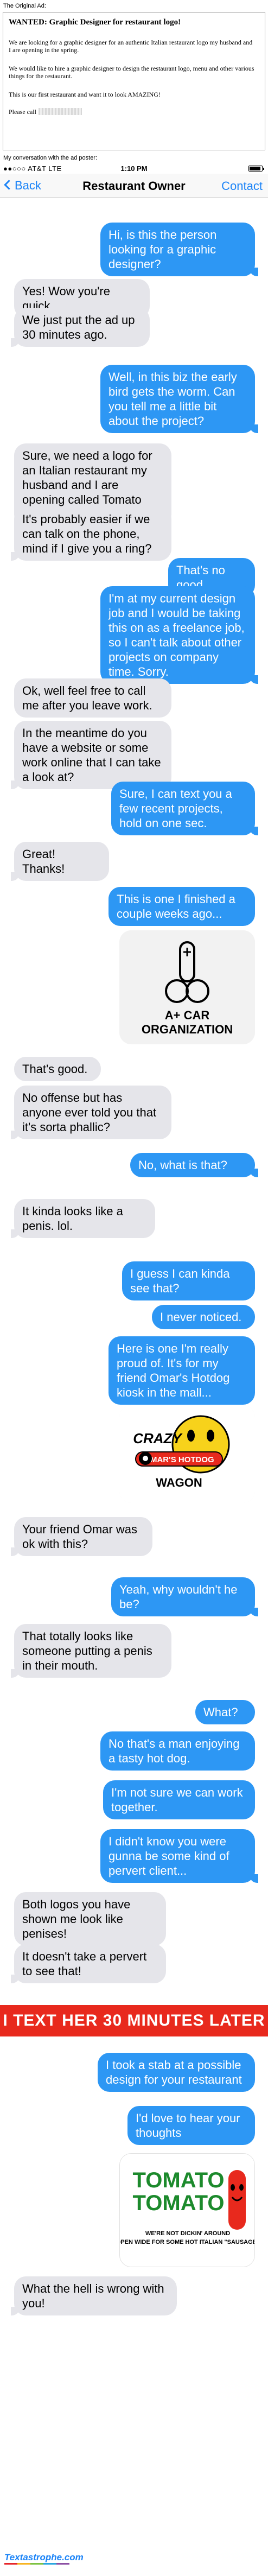 The width and height of the screenshot is (268, 2576). Describe the element at coordinates (179, 2180) in the screenshot. I see `tomato-logo-line1: TOMATO` at that location.